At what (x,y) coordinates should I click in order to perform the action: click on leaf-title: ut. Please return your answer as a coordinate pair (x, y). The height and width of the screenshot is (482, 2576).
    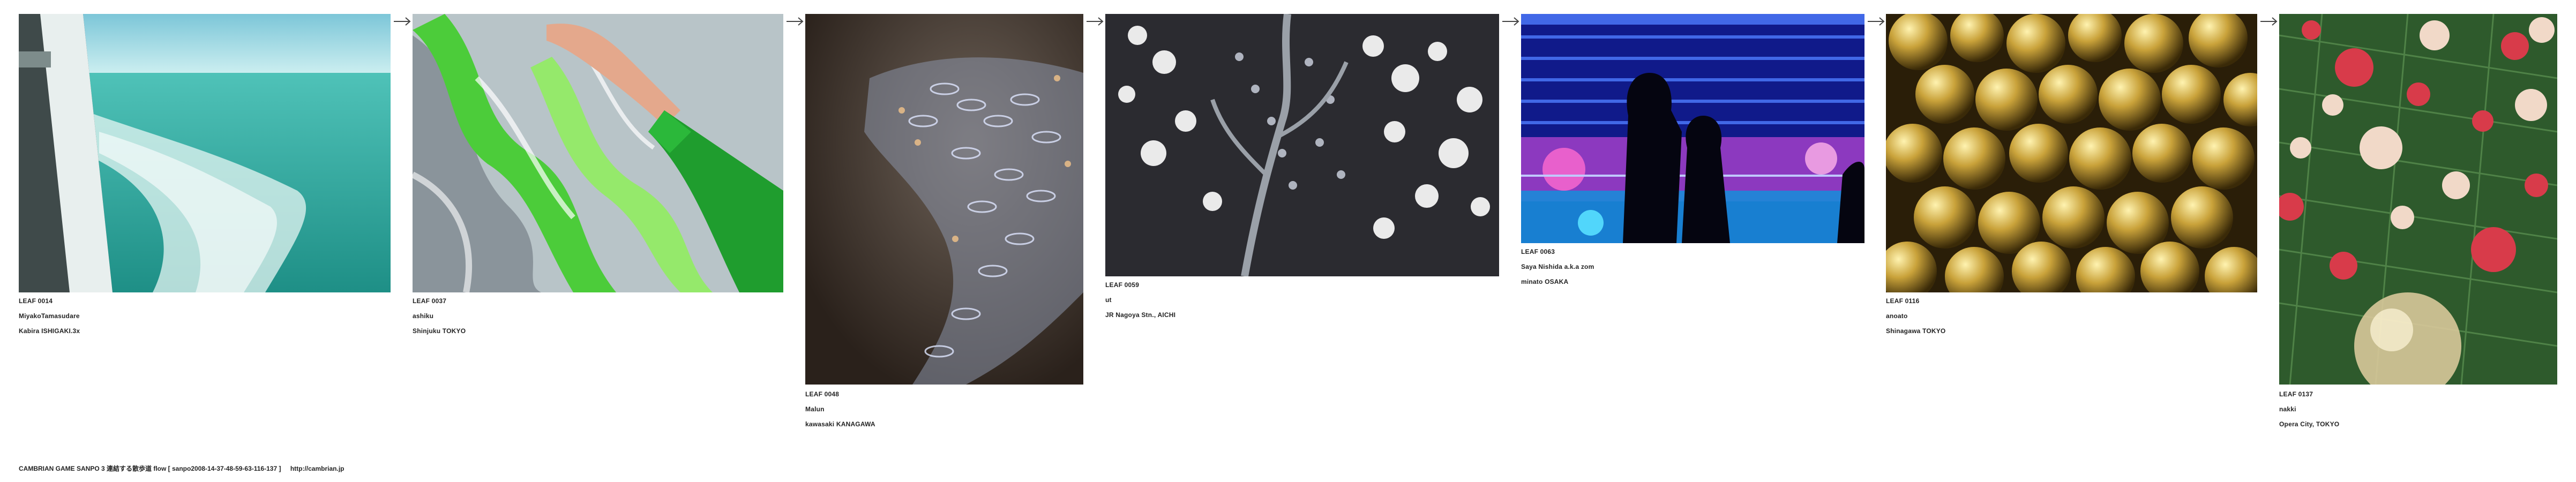
    Looking at the image, I should click on (1108, 300).